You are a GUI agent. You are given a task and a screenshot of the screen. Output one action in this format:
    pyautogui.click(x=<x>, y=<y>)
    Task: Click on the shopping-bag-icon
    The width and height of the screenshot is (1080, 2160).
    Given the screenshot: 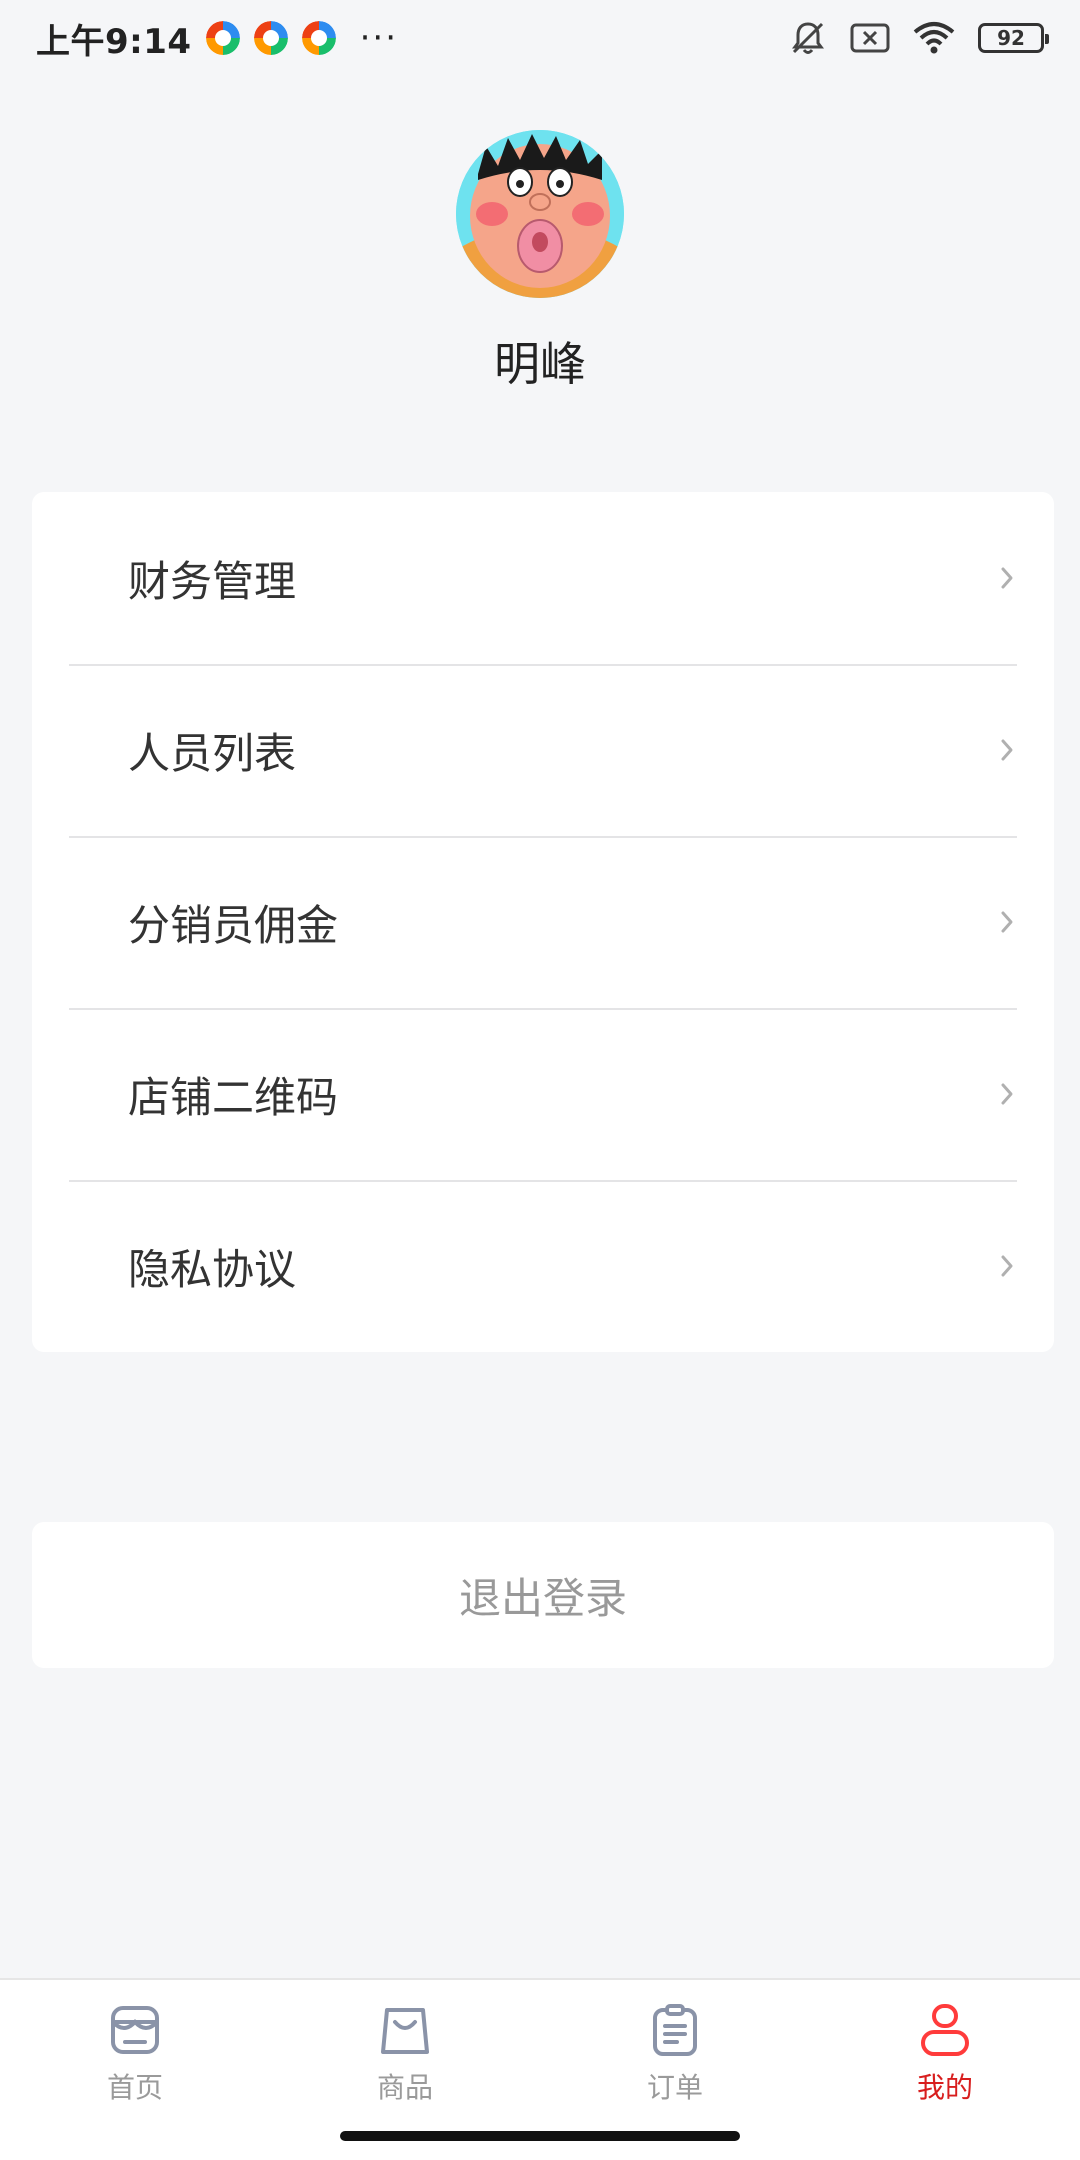 What is the action you would take?
    pyautogui.click(x=405, y=2031)
    